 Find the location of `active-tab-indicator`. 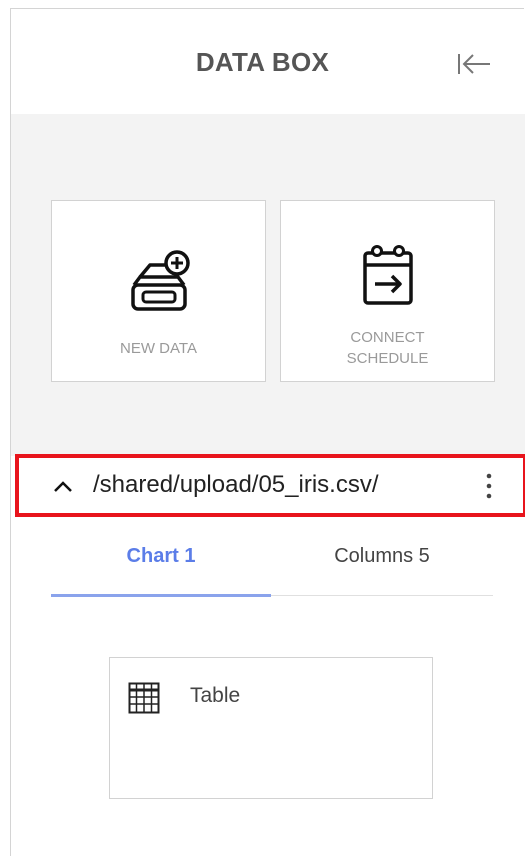

active-tab-indicator is located at coordinates (161, 595).